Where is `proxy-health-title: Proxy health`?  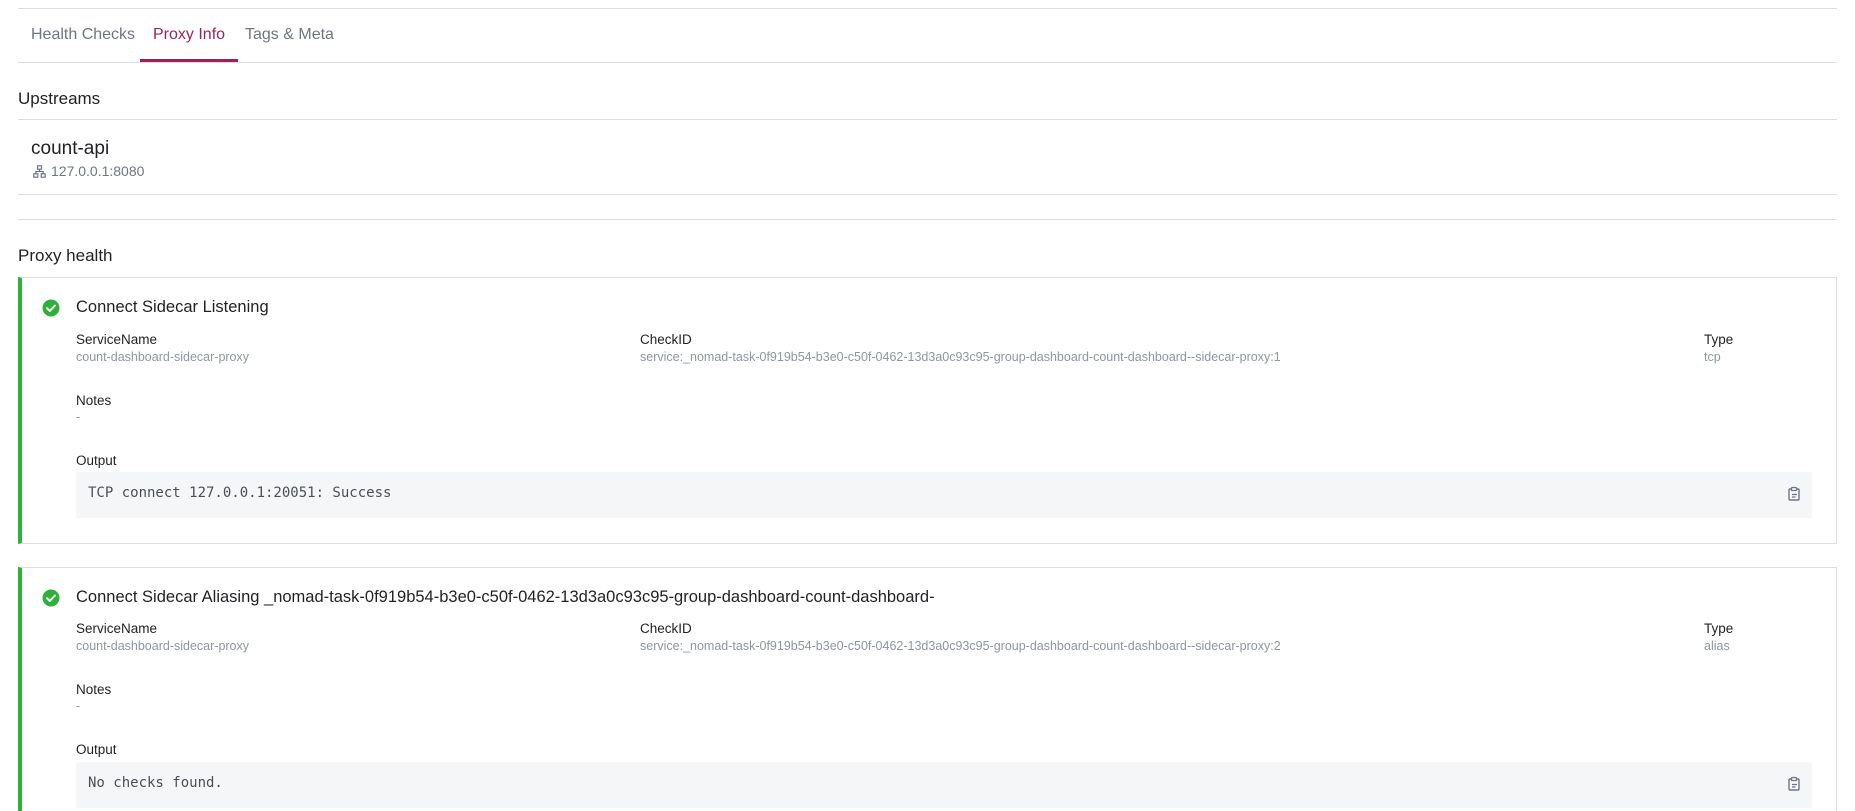 proxy-health-title: Proxy health is located at coordinates (65, 255).